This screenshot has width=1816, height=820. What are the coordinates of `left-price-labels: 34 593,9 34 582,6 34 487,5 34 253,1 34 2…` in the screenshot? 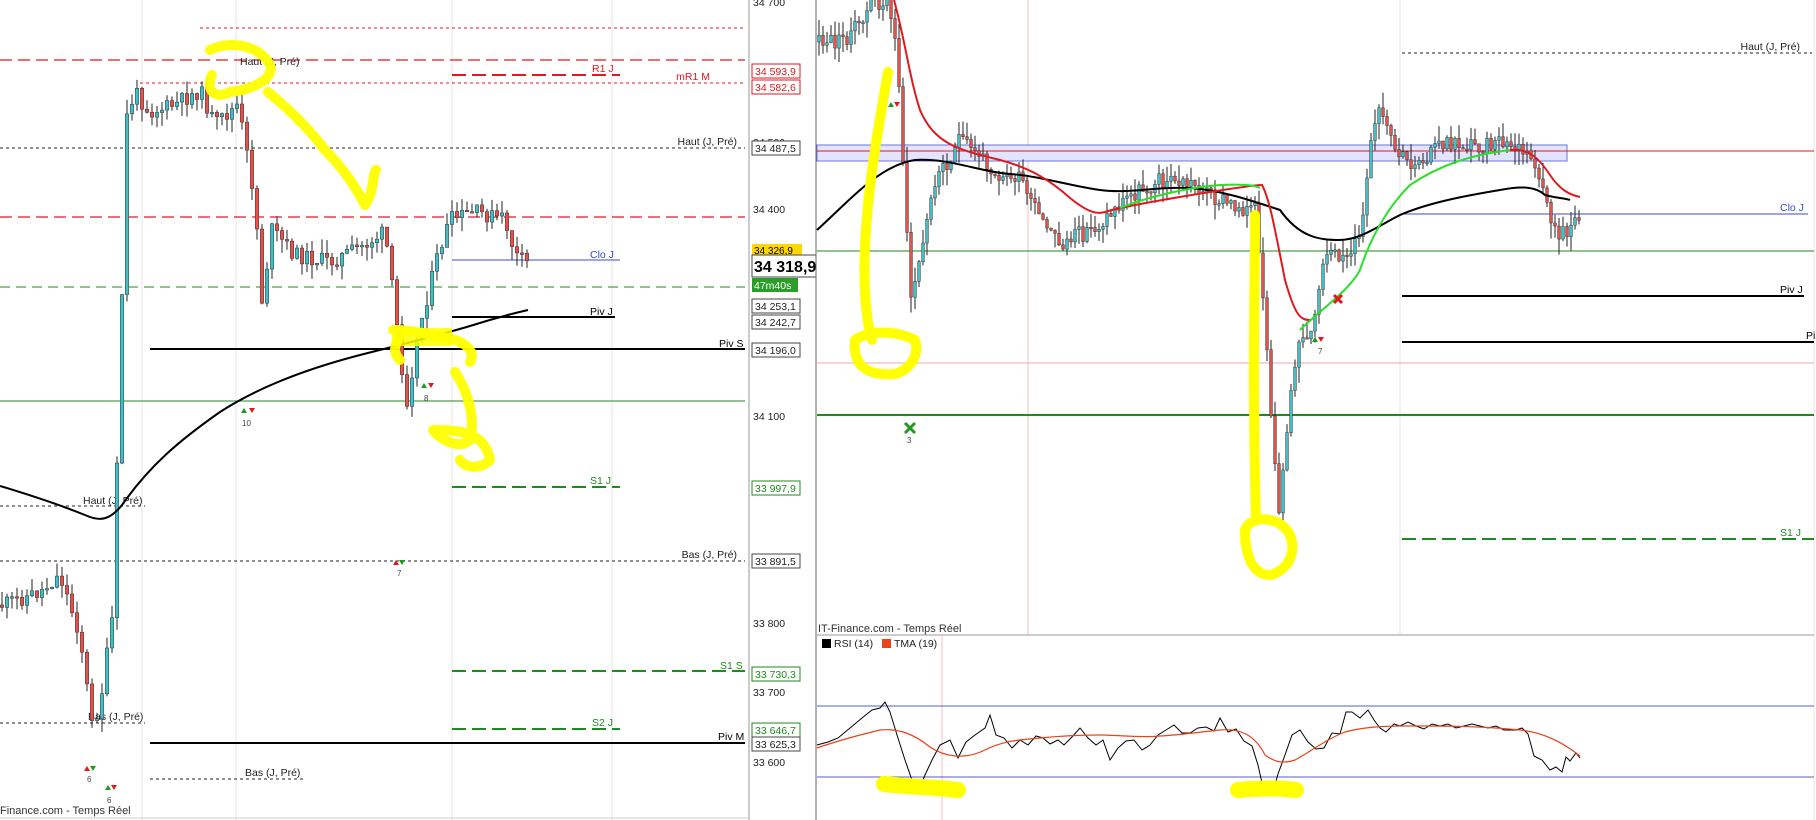 It's located at (776, 407).